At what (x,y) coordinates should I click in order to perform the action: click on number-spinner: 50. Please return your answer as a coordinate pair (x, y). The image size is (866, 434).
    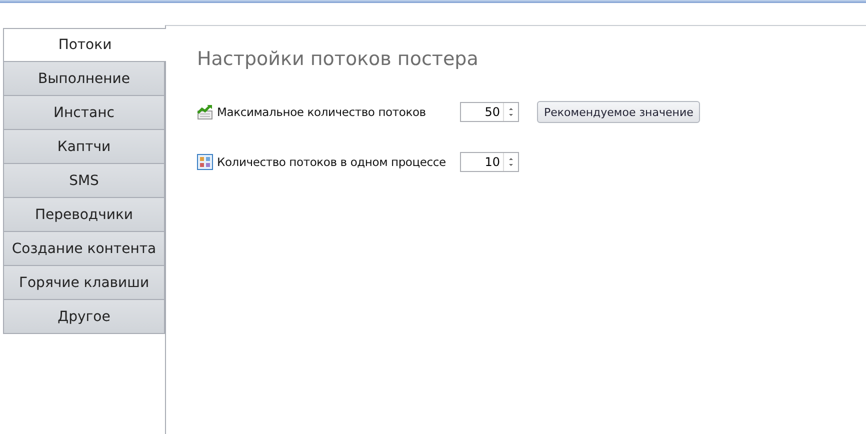
    Looking at the image, I should click on (489, 112).